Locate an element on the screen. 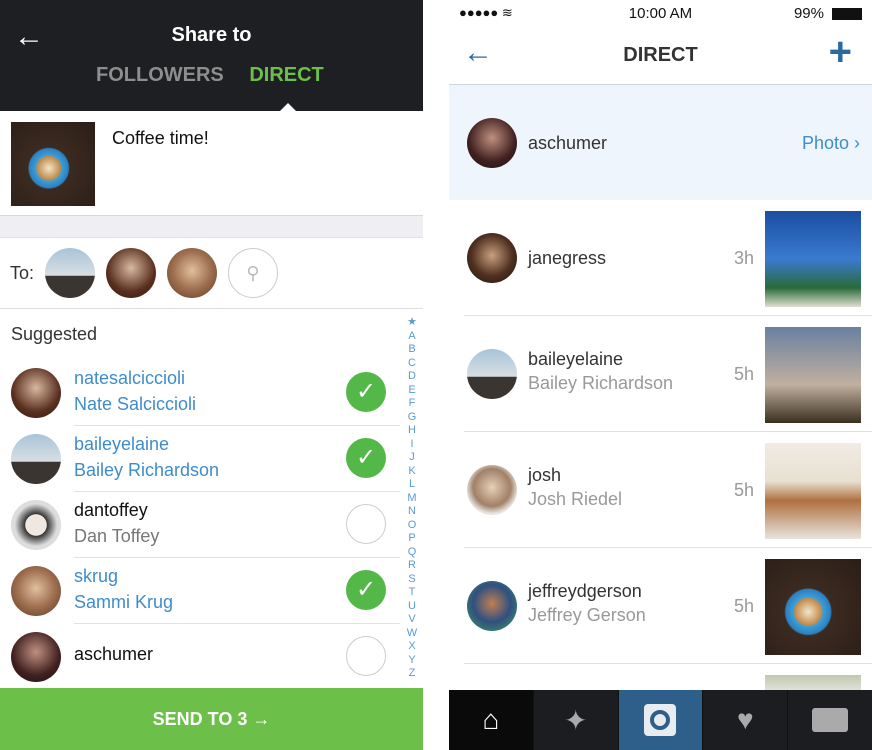 Image resolution: width=872 pixels, height=750 pixels. thread-username: aschumer is located at coordinates (568, 143).